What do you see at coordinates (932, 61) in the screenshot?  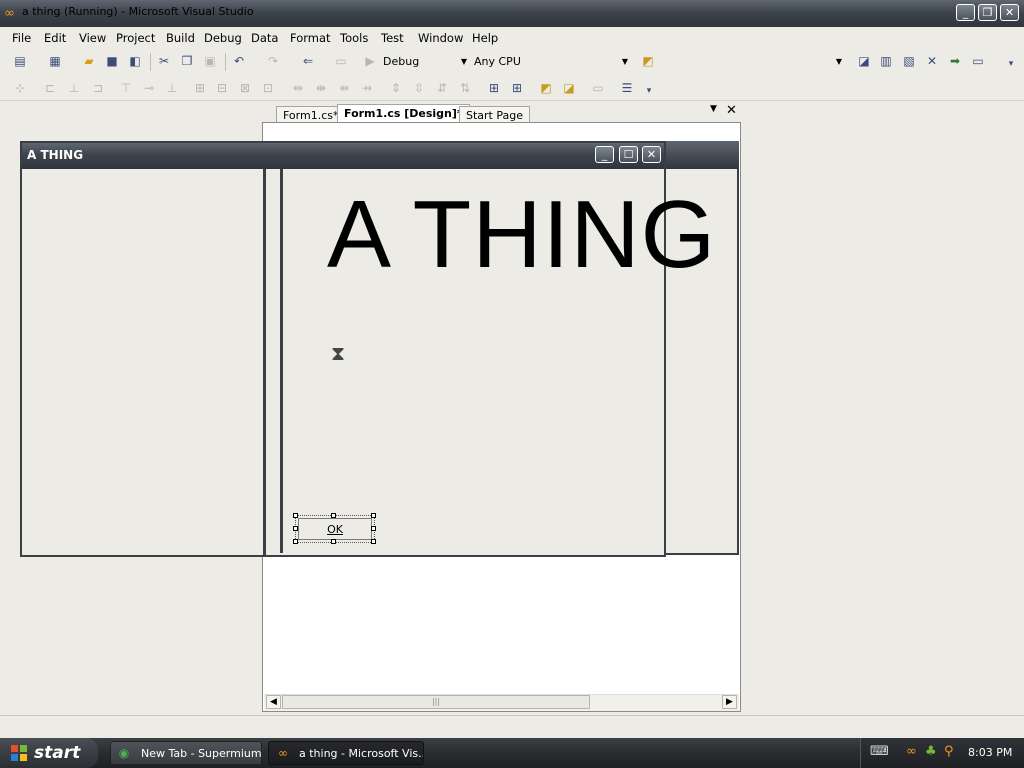 I see `toolbox-icon: ✕` at bounding box center [932, 61].